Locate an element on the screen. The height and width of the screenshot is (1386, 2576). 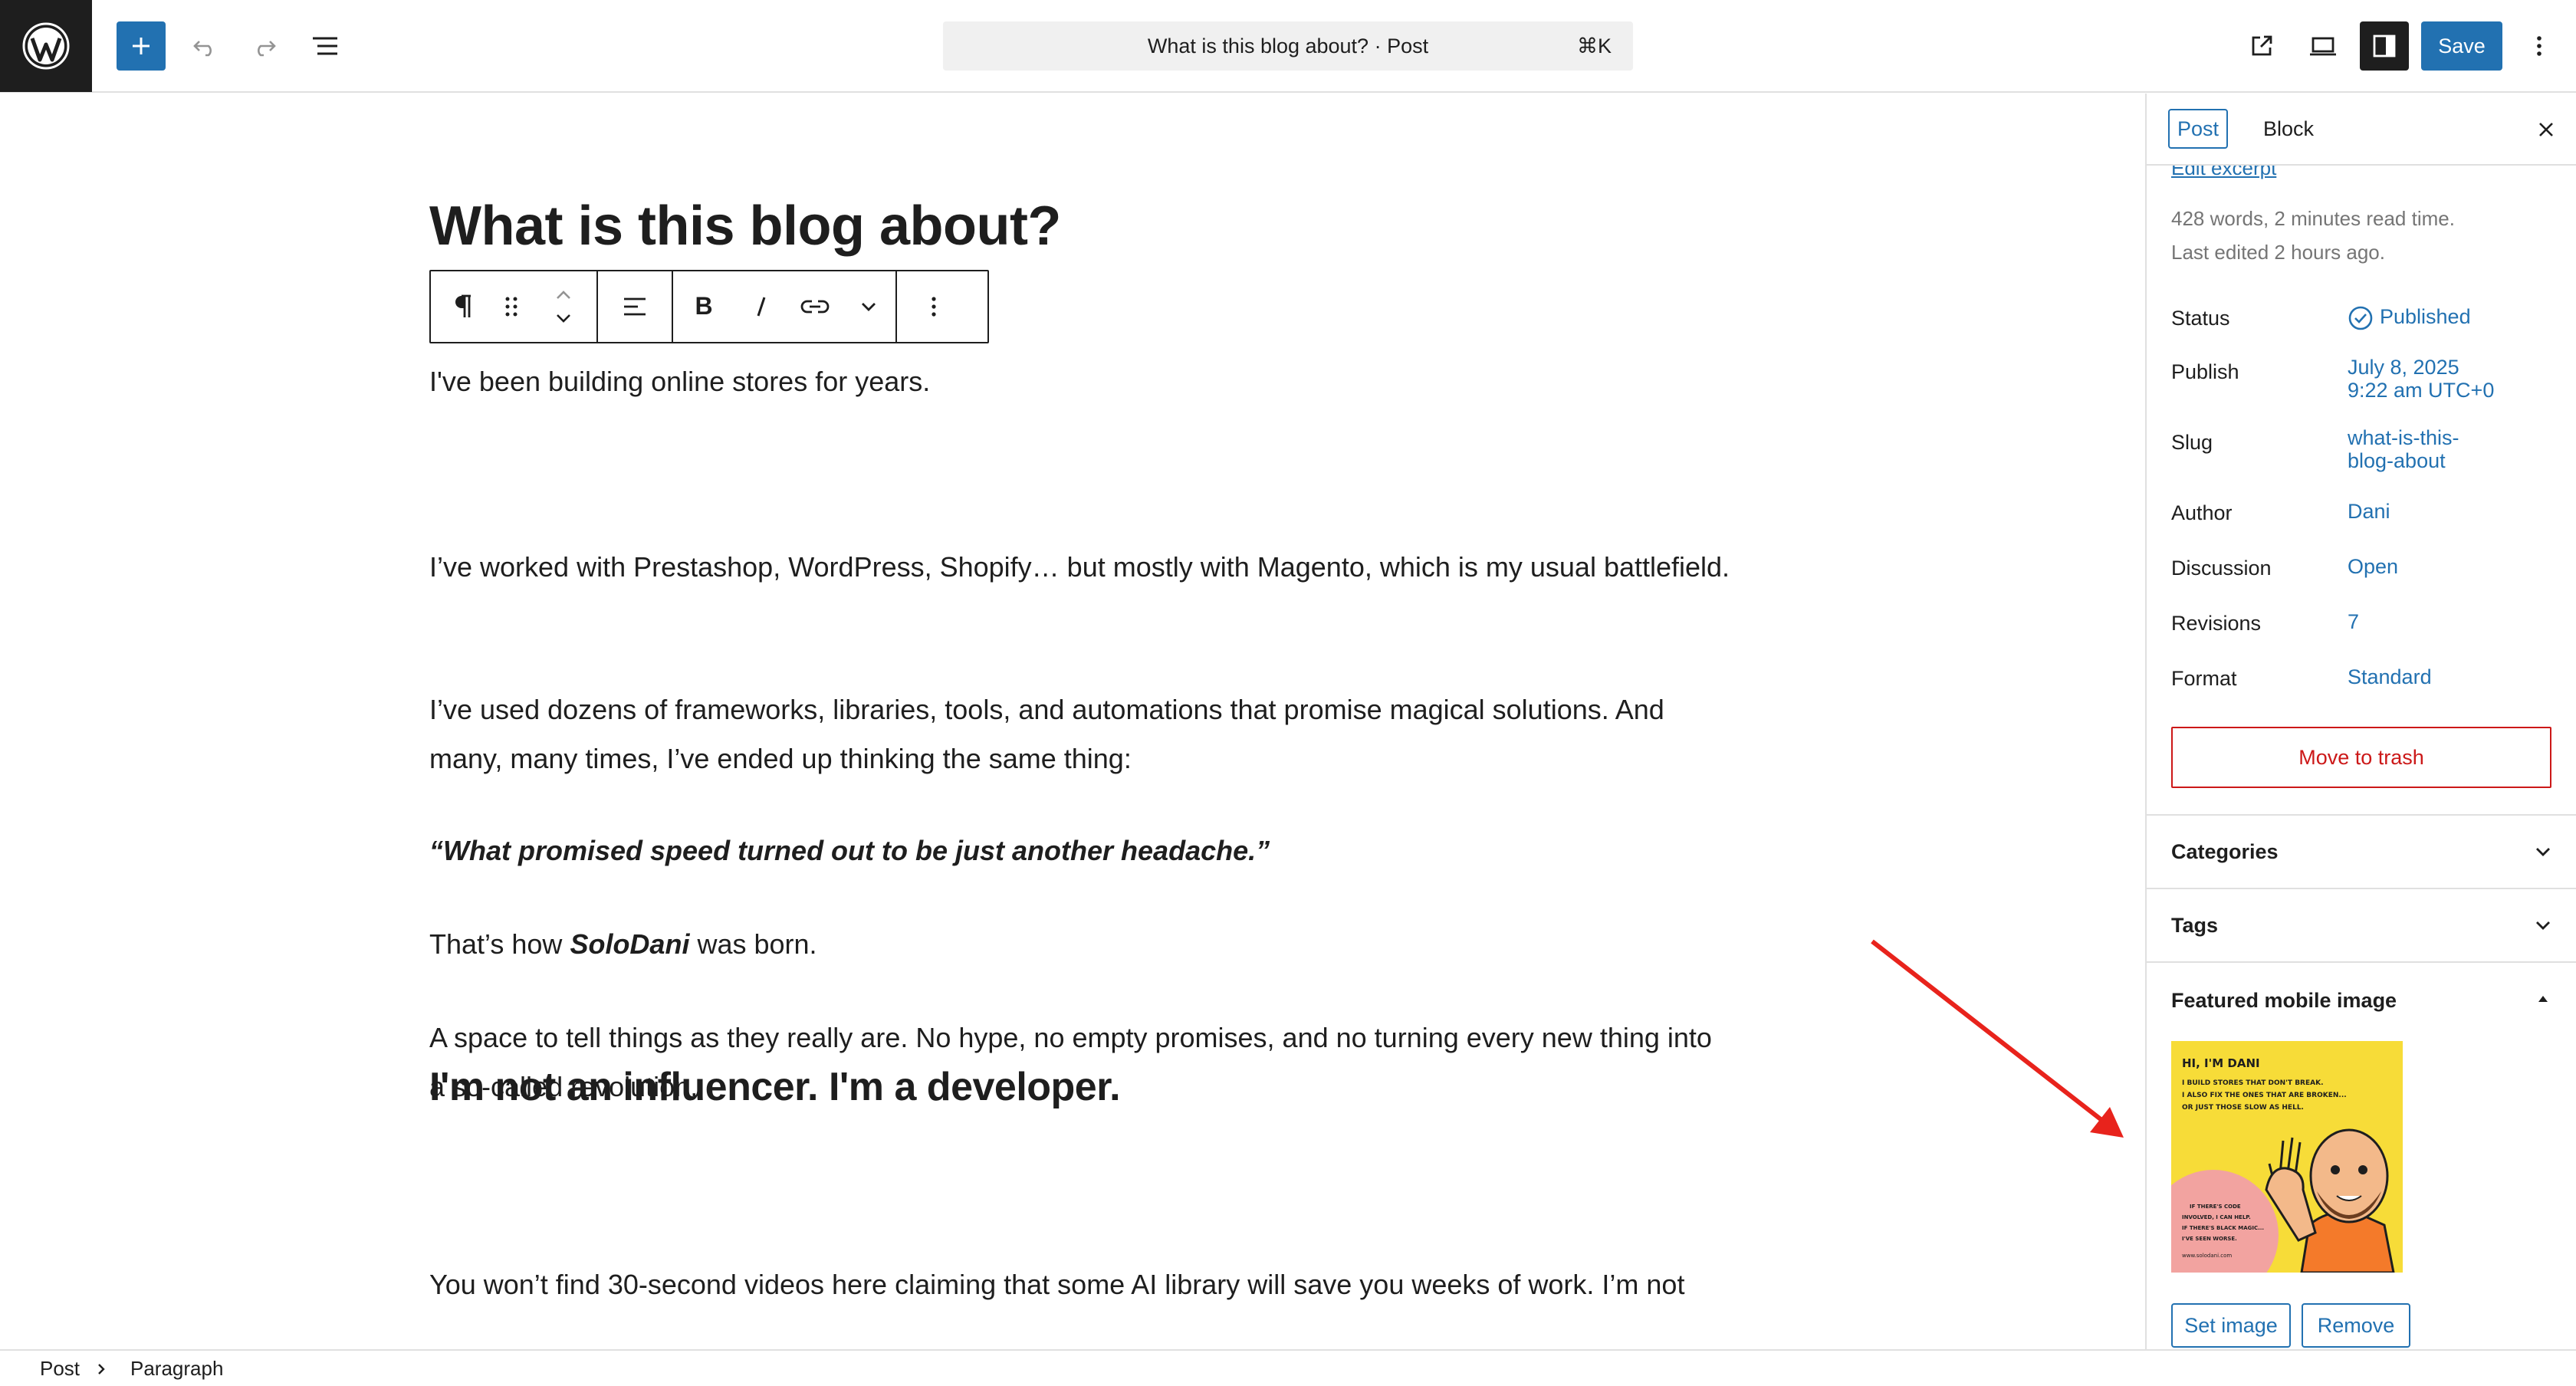
discussion-value: Open is located at coordinates (2373, 566).